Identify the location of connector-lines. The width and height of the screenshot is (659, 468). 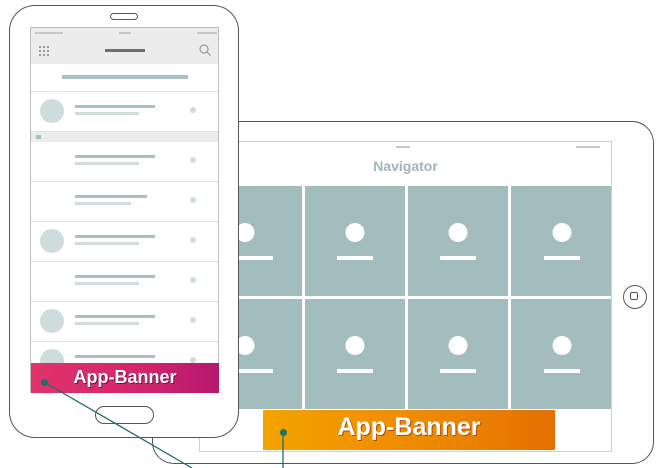
(163, 424).